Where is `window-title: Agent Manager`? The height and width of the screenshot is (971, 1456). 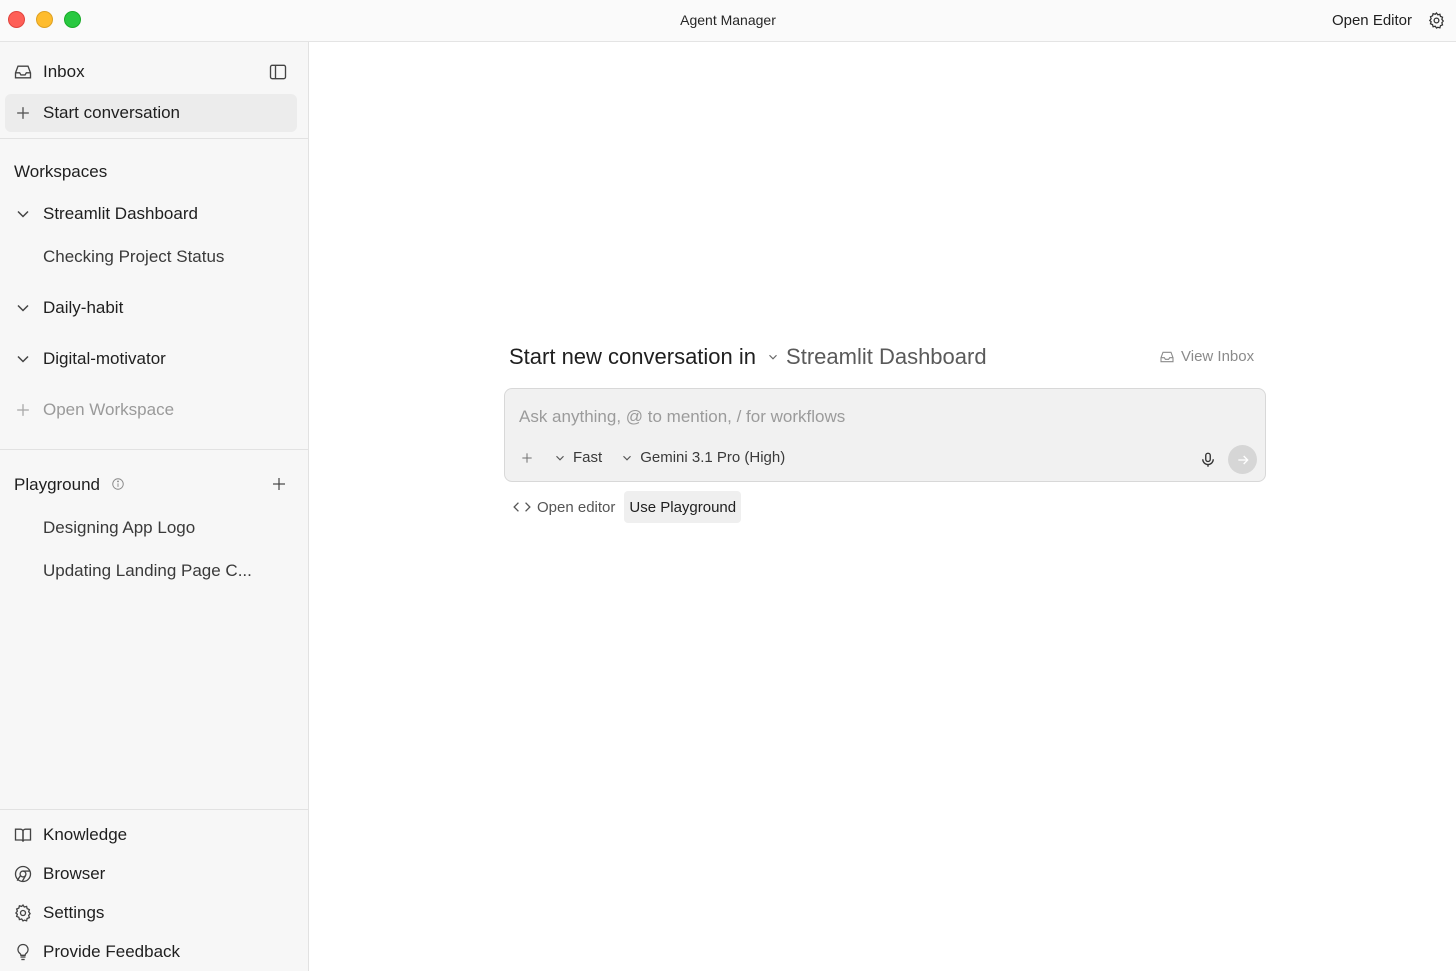 window-title: Agent Manager is located at coordinates (728, 20).